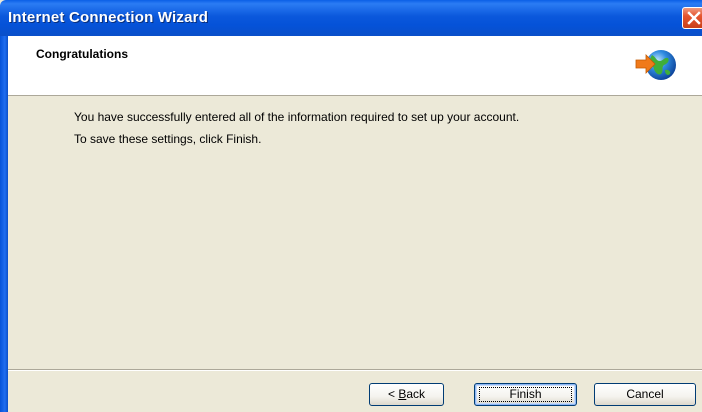  What do you see at coordinates (406, 394) in the screenshot?
I see `back-button: < Back` at bounding box center [406, 394].